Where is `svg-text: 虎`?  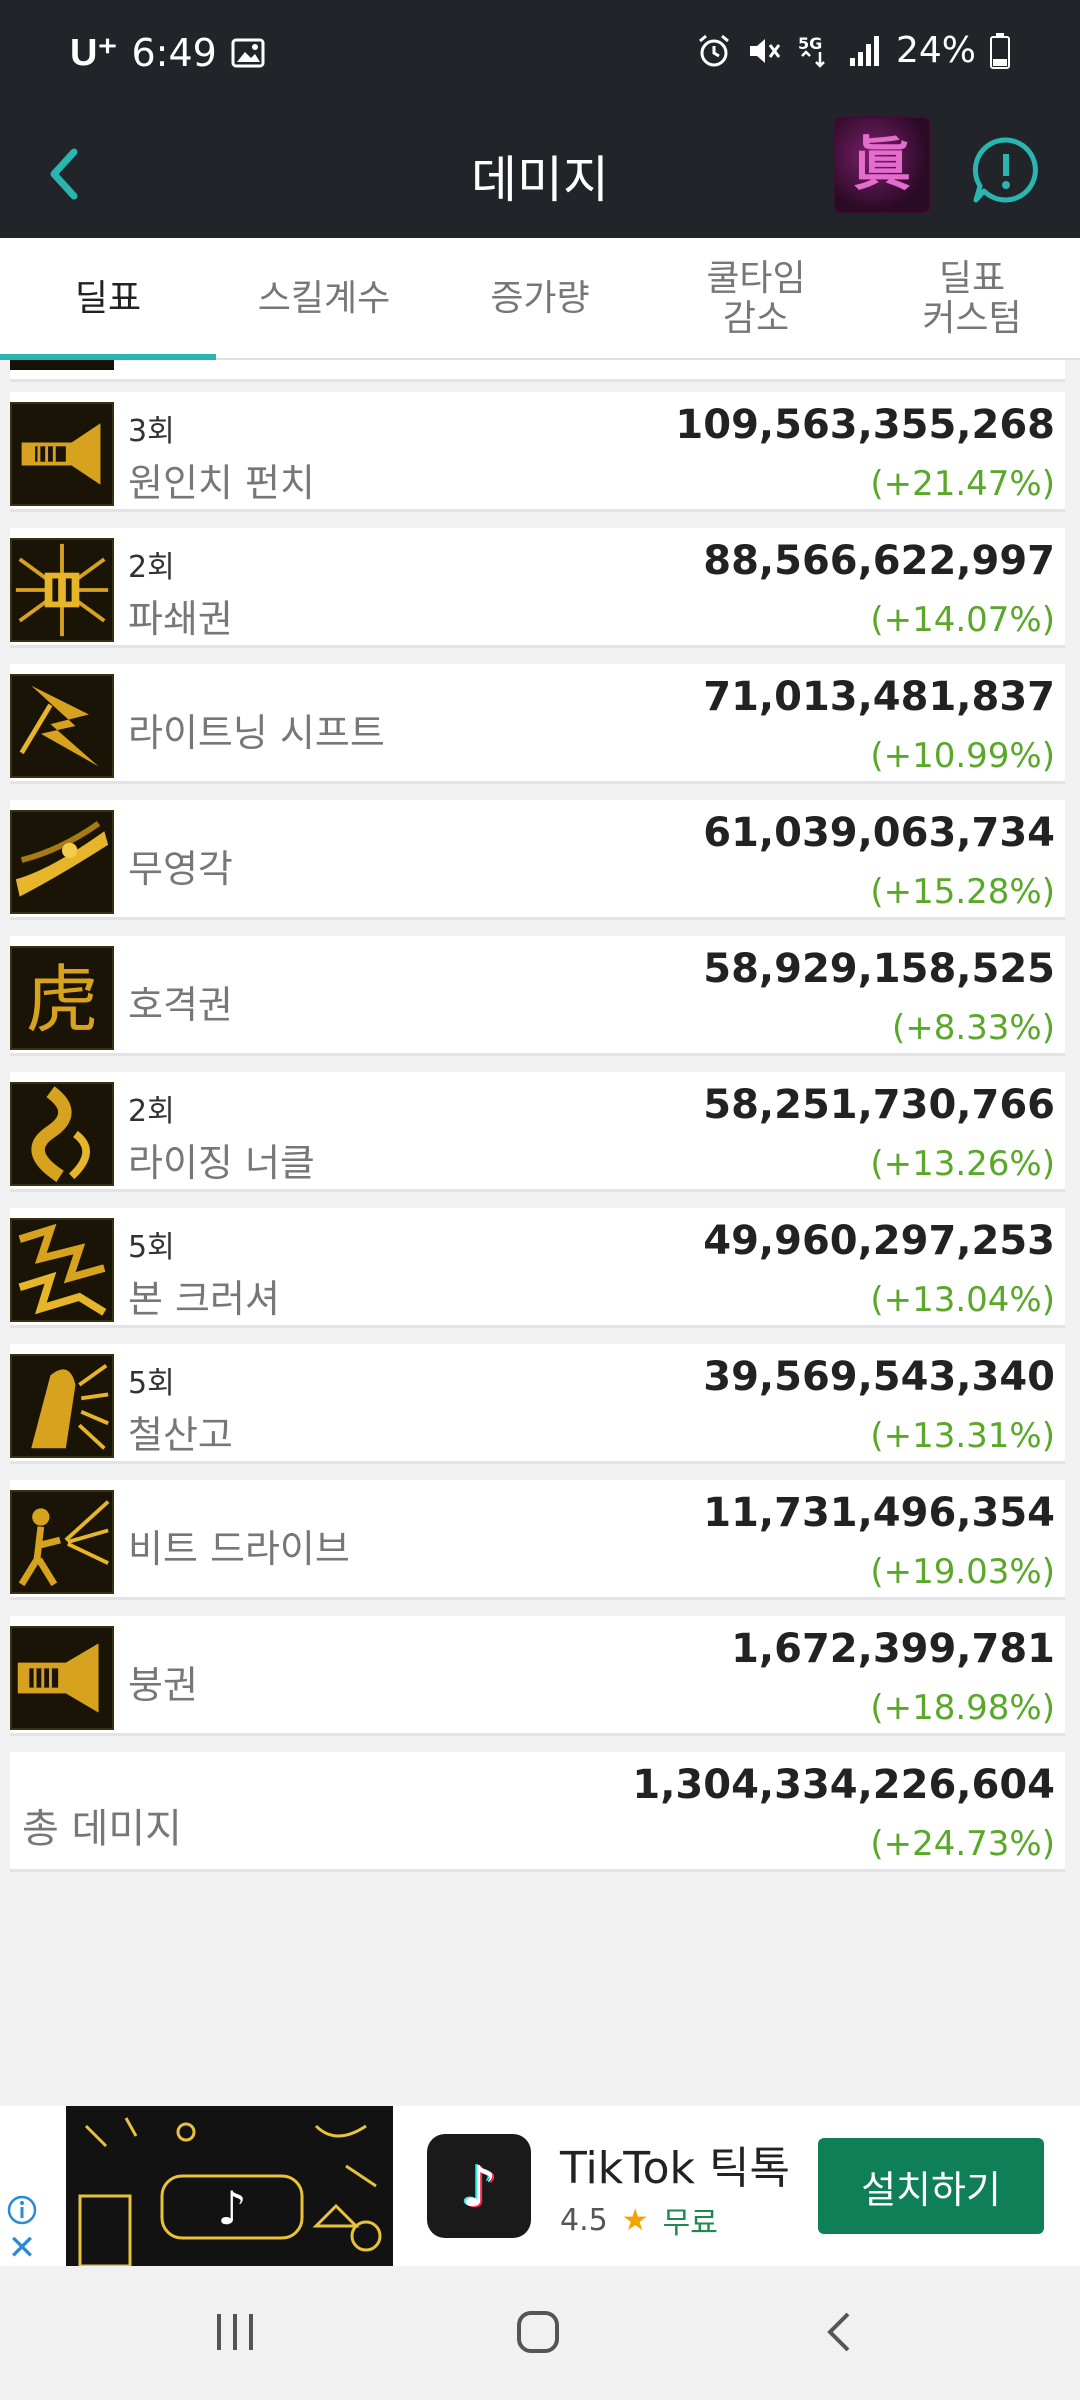 svg-text: 虎 is located at coordinates (61, 1000).